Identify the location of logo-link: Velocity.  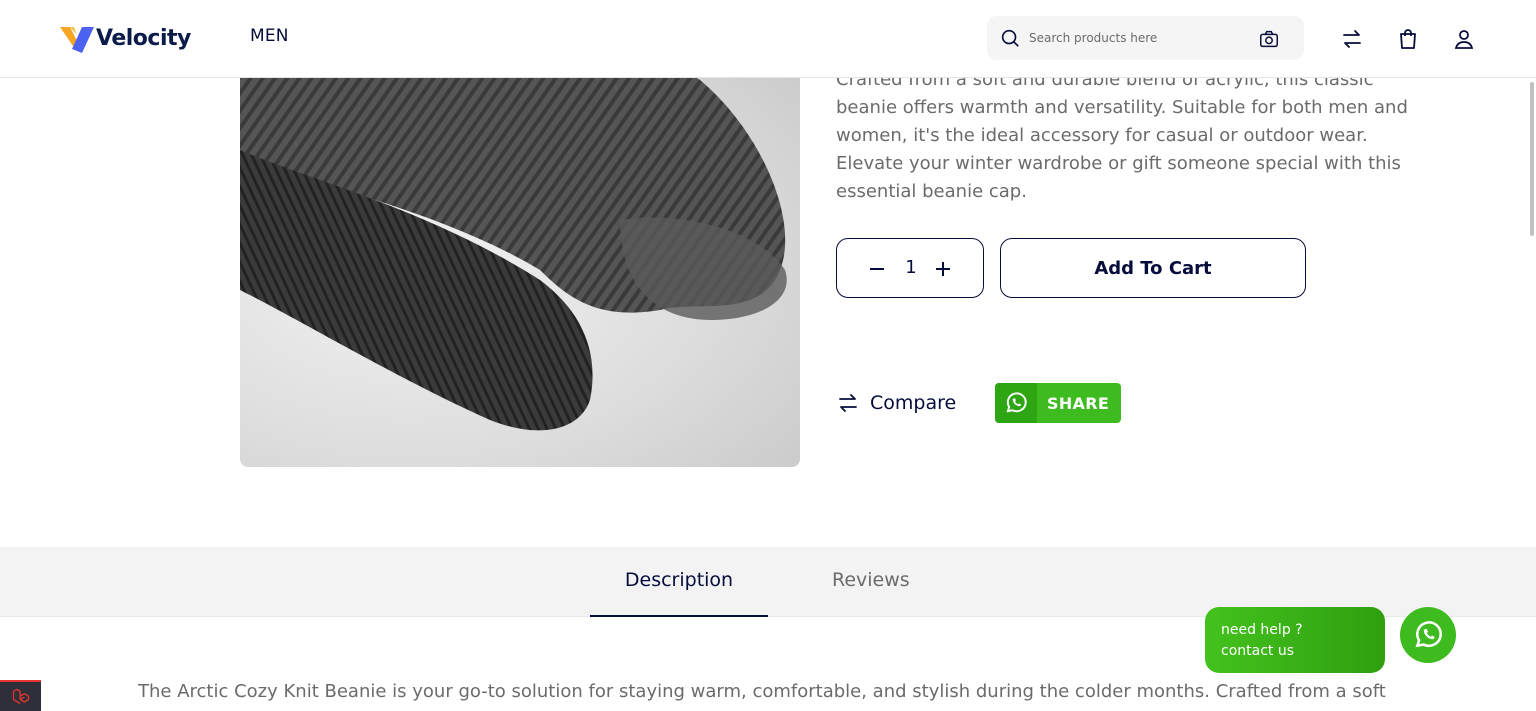
(125, 38).